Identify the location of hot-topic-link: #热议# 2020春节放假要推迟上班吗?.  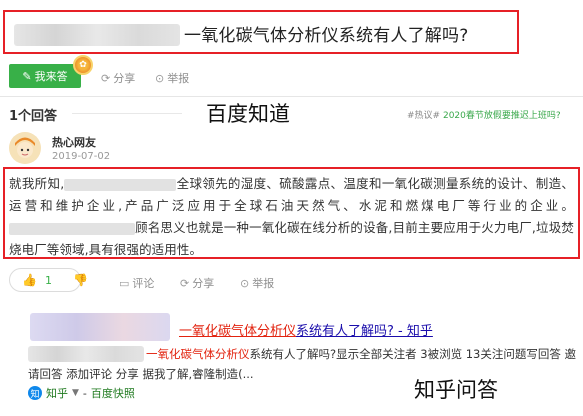
(484, 114).